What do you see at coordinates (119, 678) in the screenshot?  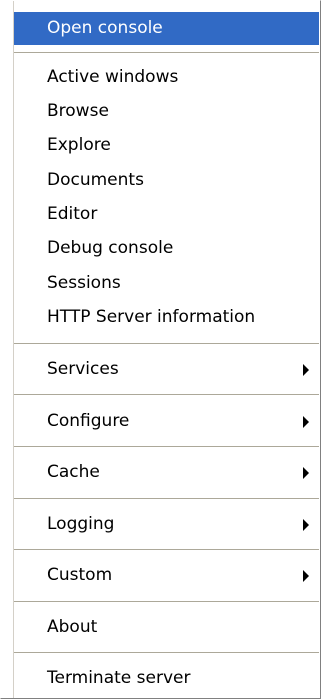 I see `menu-item-label: Terminate server` at bounding box center [119, 678].